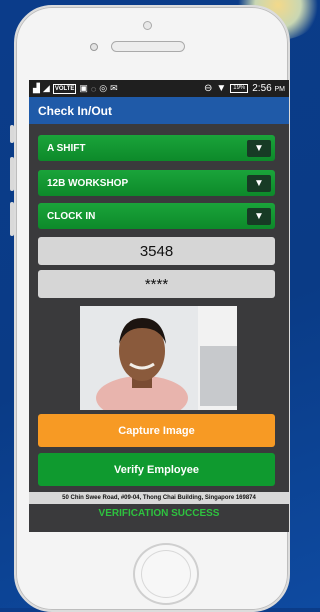 The image size is (320, 612). I want to click on home-button, so click(166, 574).